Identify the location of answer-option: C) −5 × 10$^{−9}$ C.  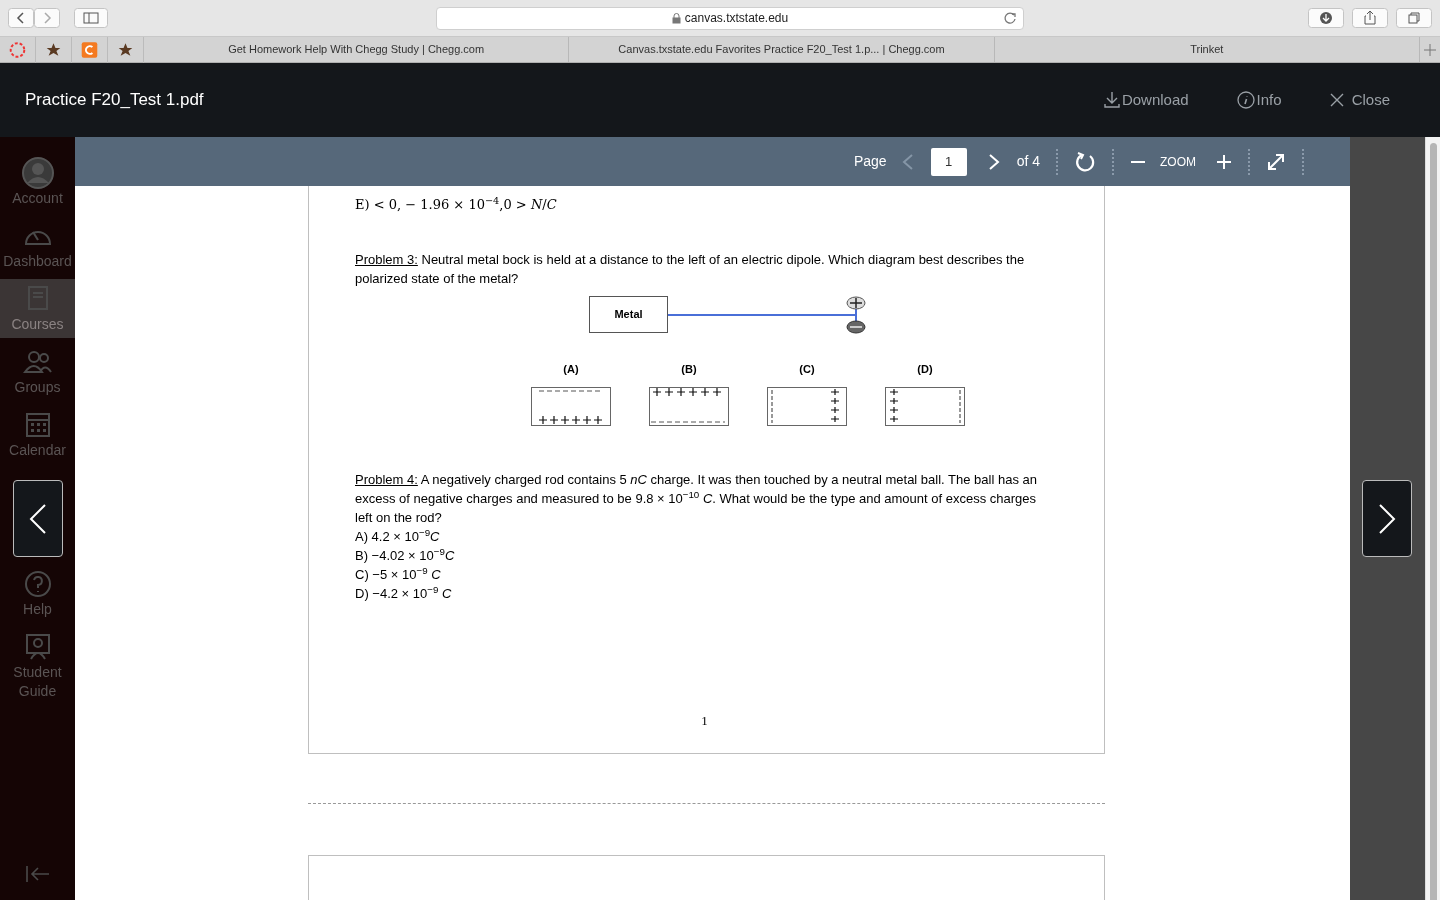
(704, 574).